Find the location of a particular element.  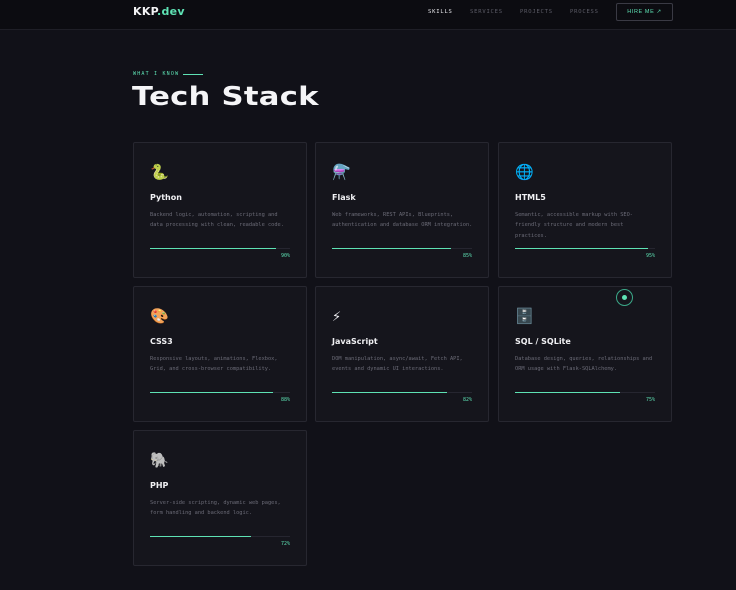

hire-me-button: HIRE ME ↗ is located at coordinates (644, 12).